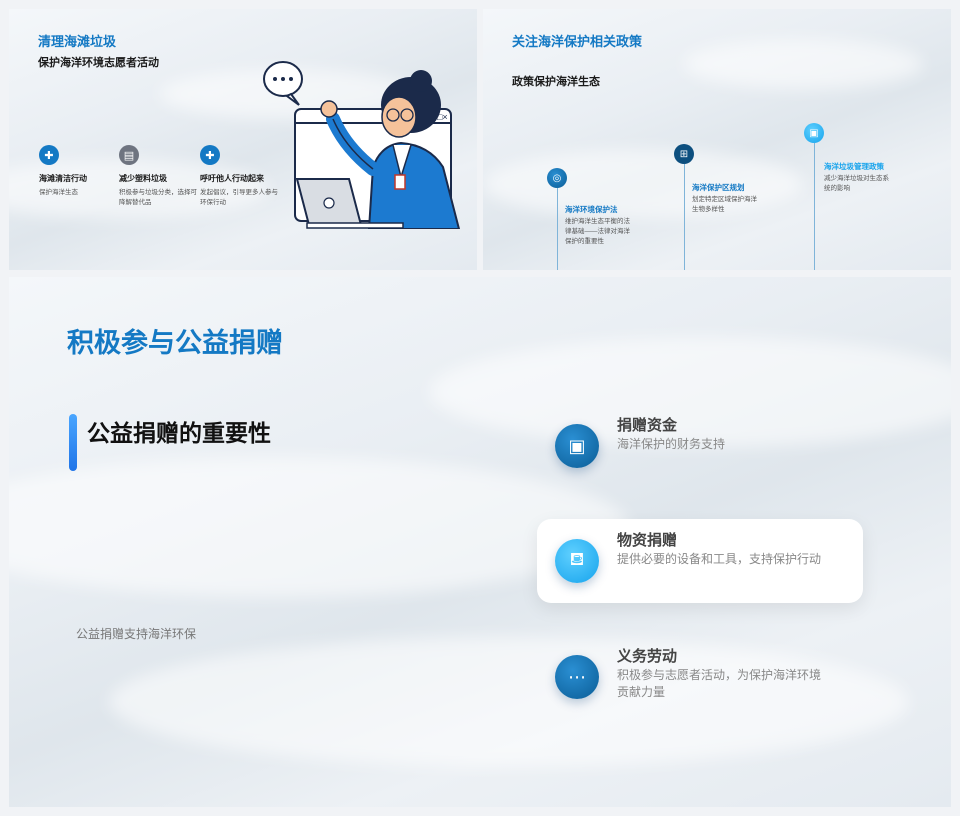  I want to click on heading-accent-bar, so click(73, 442).